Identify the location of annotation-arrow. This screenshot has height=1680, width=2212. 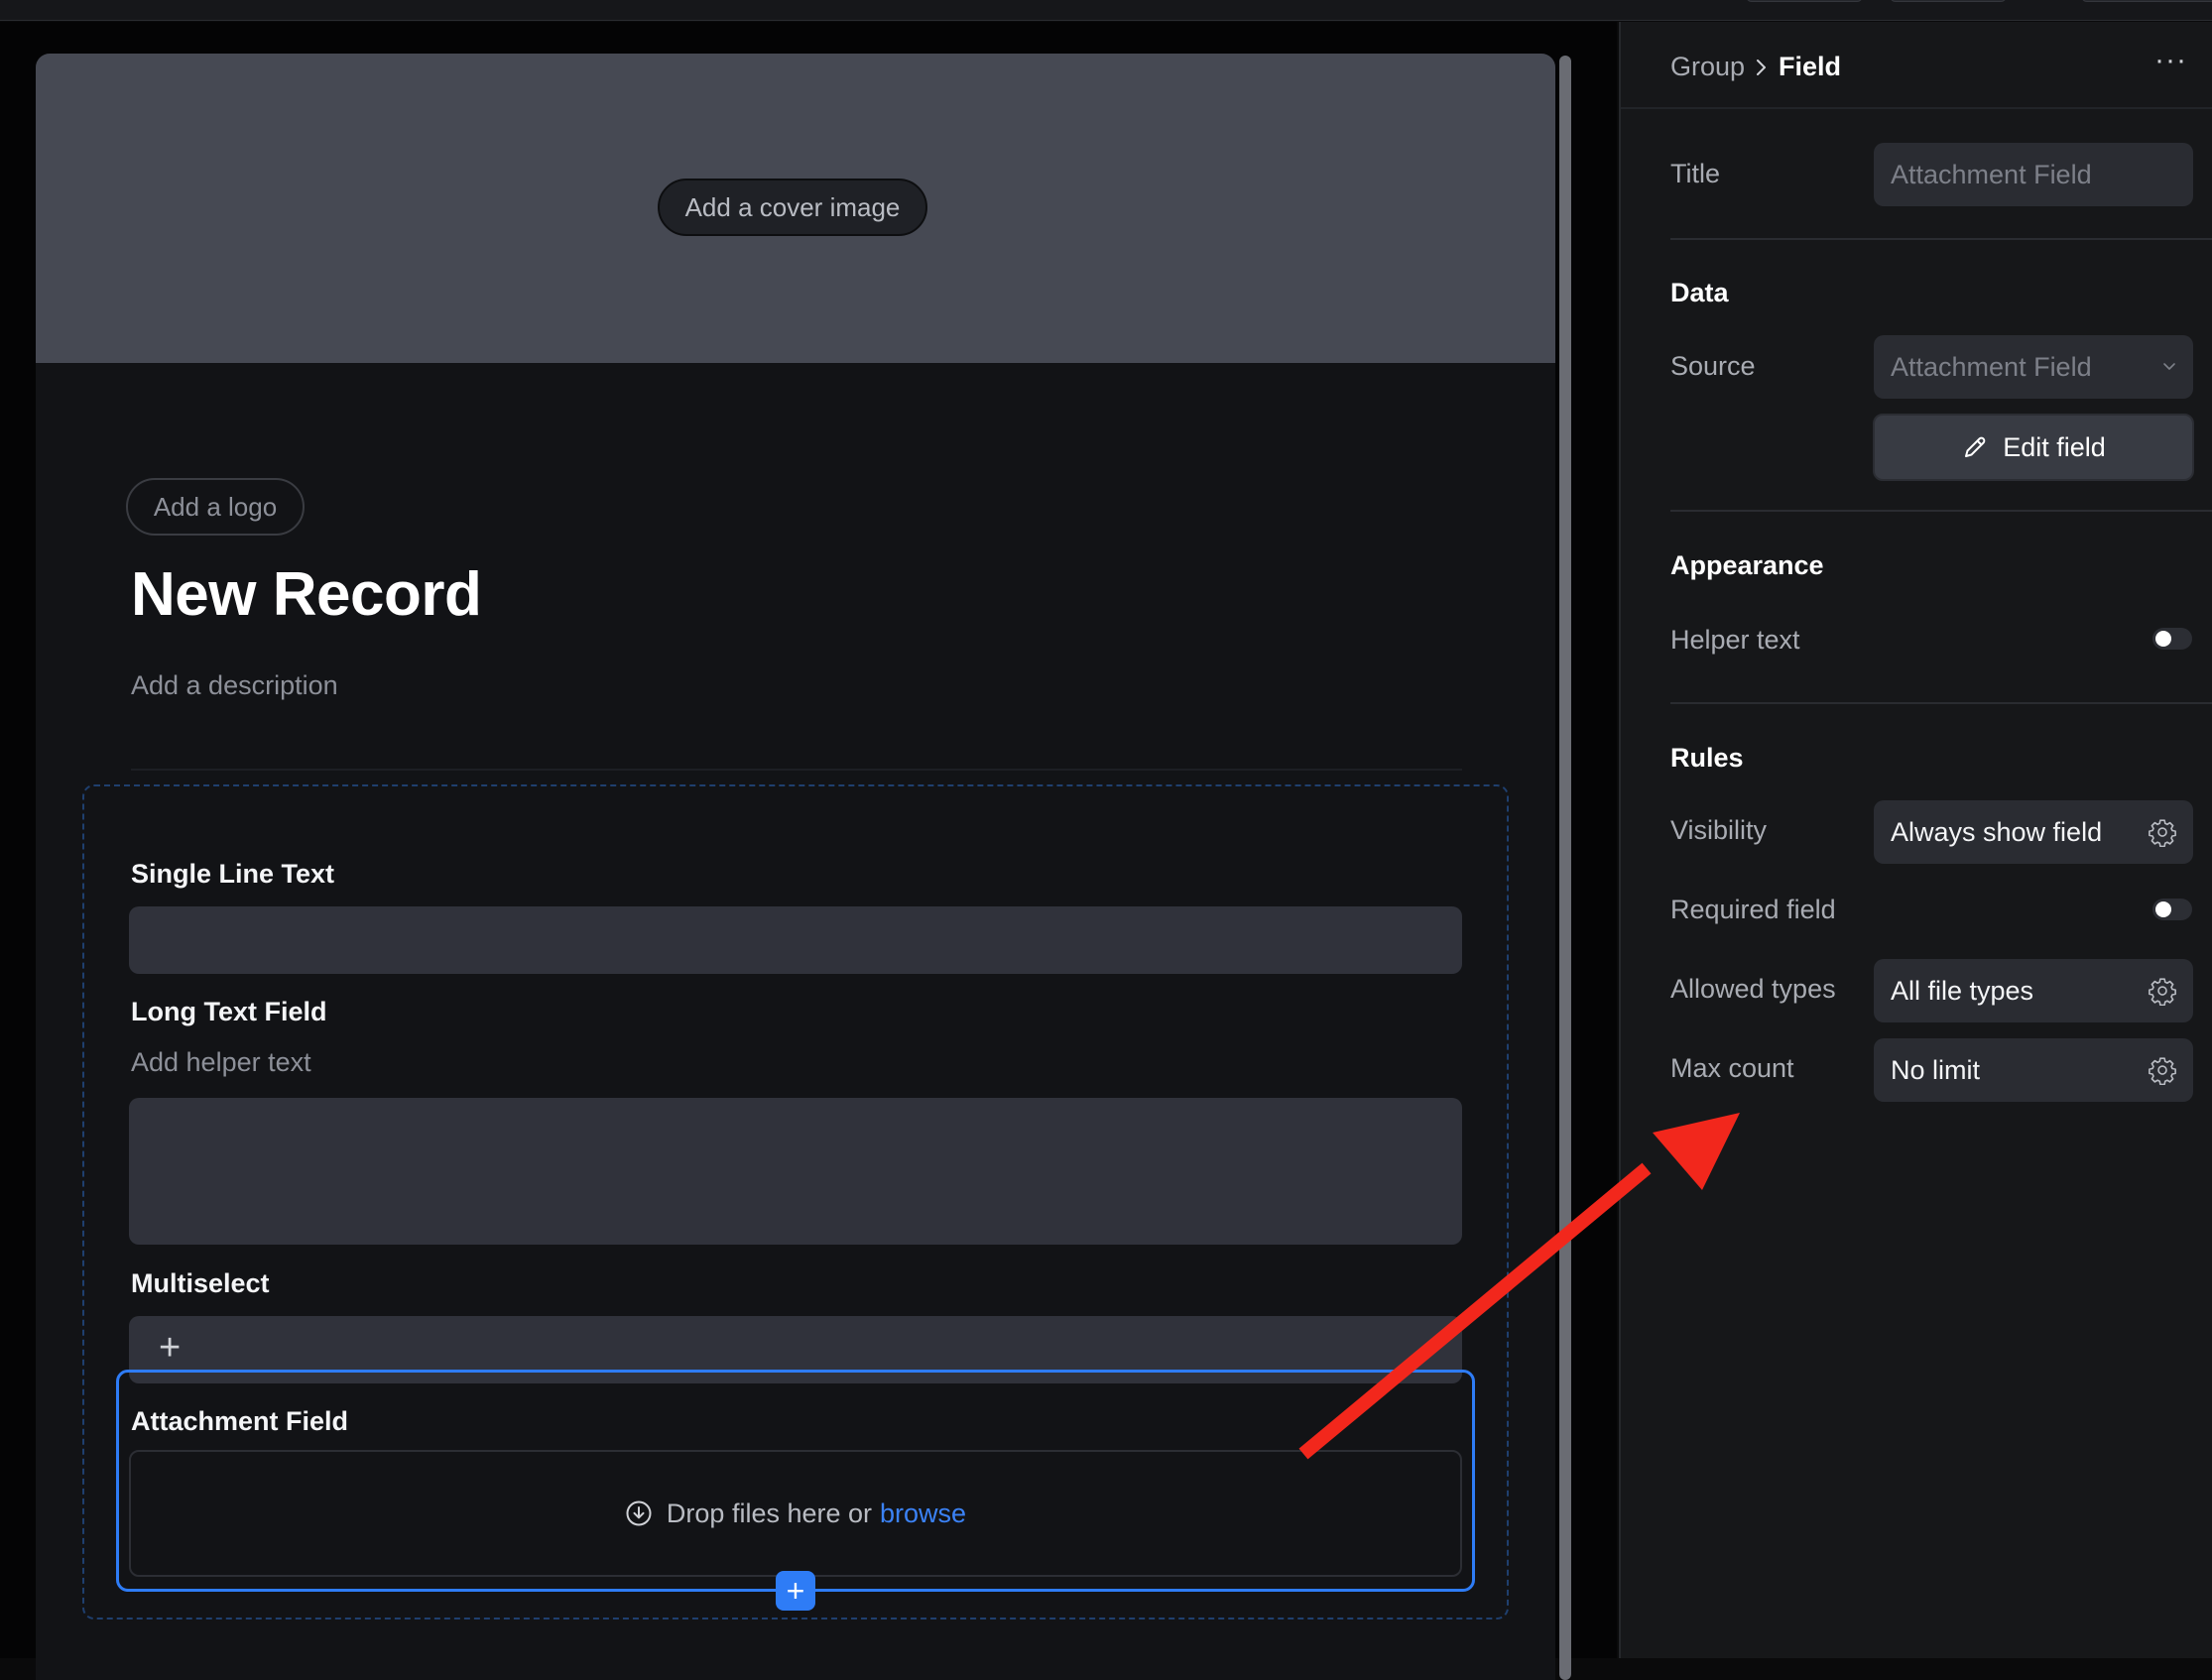
(1519, 1286).